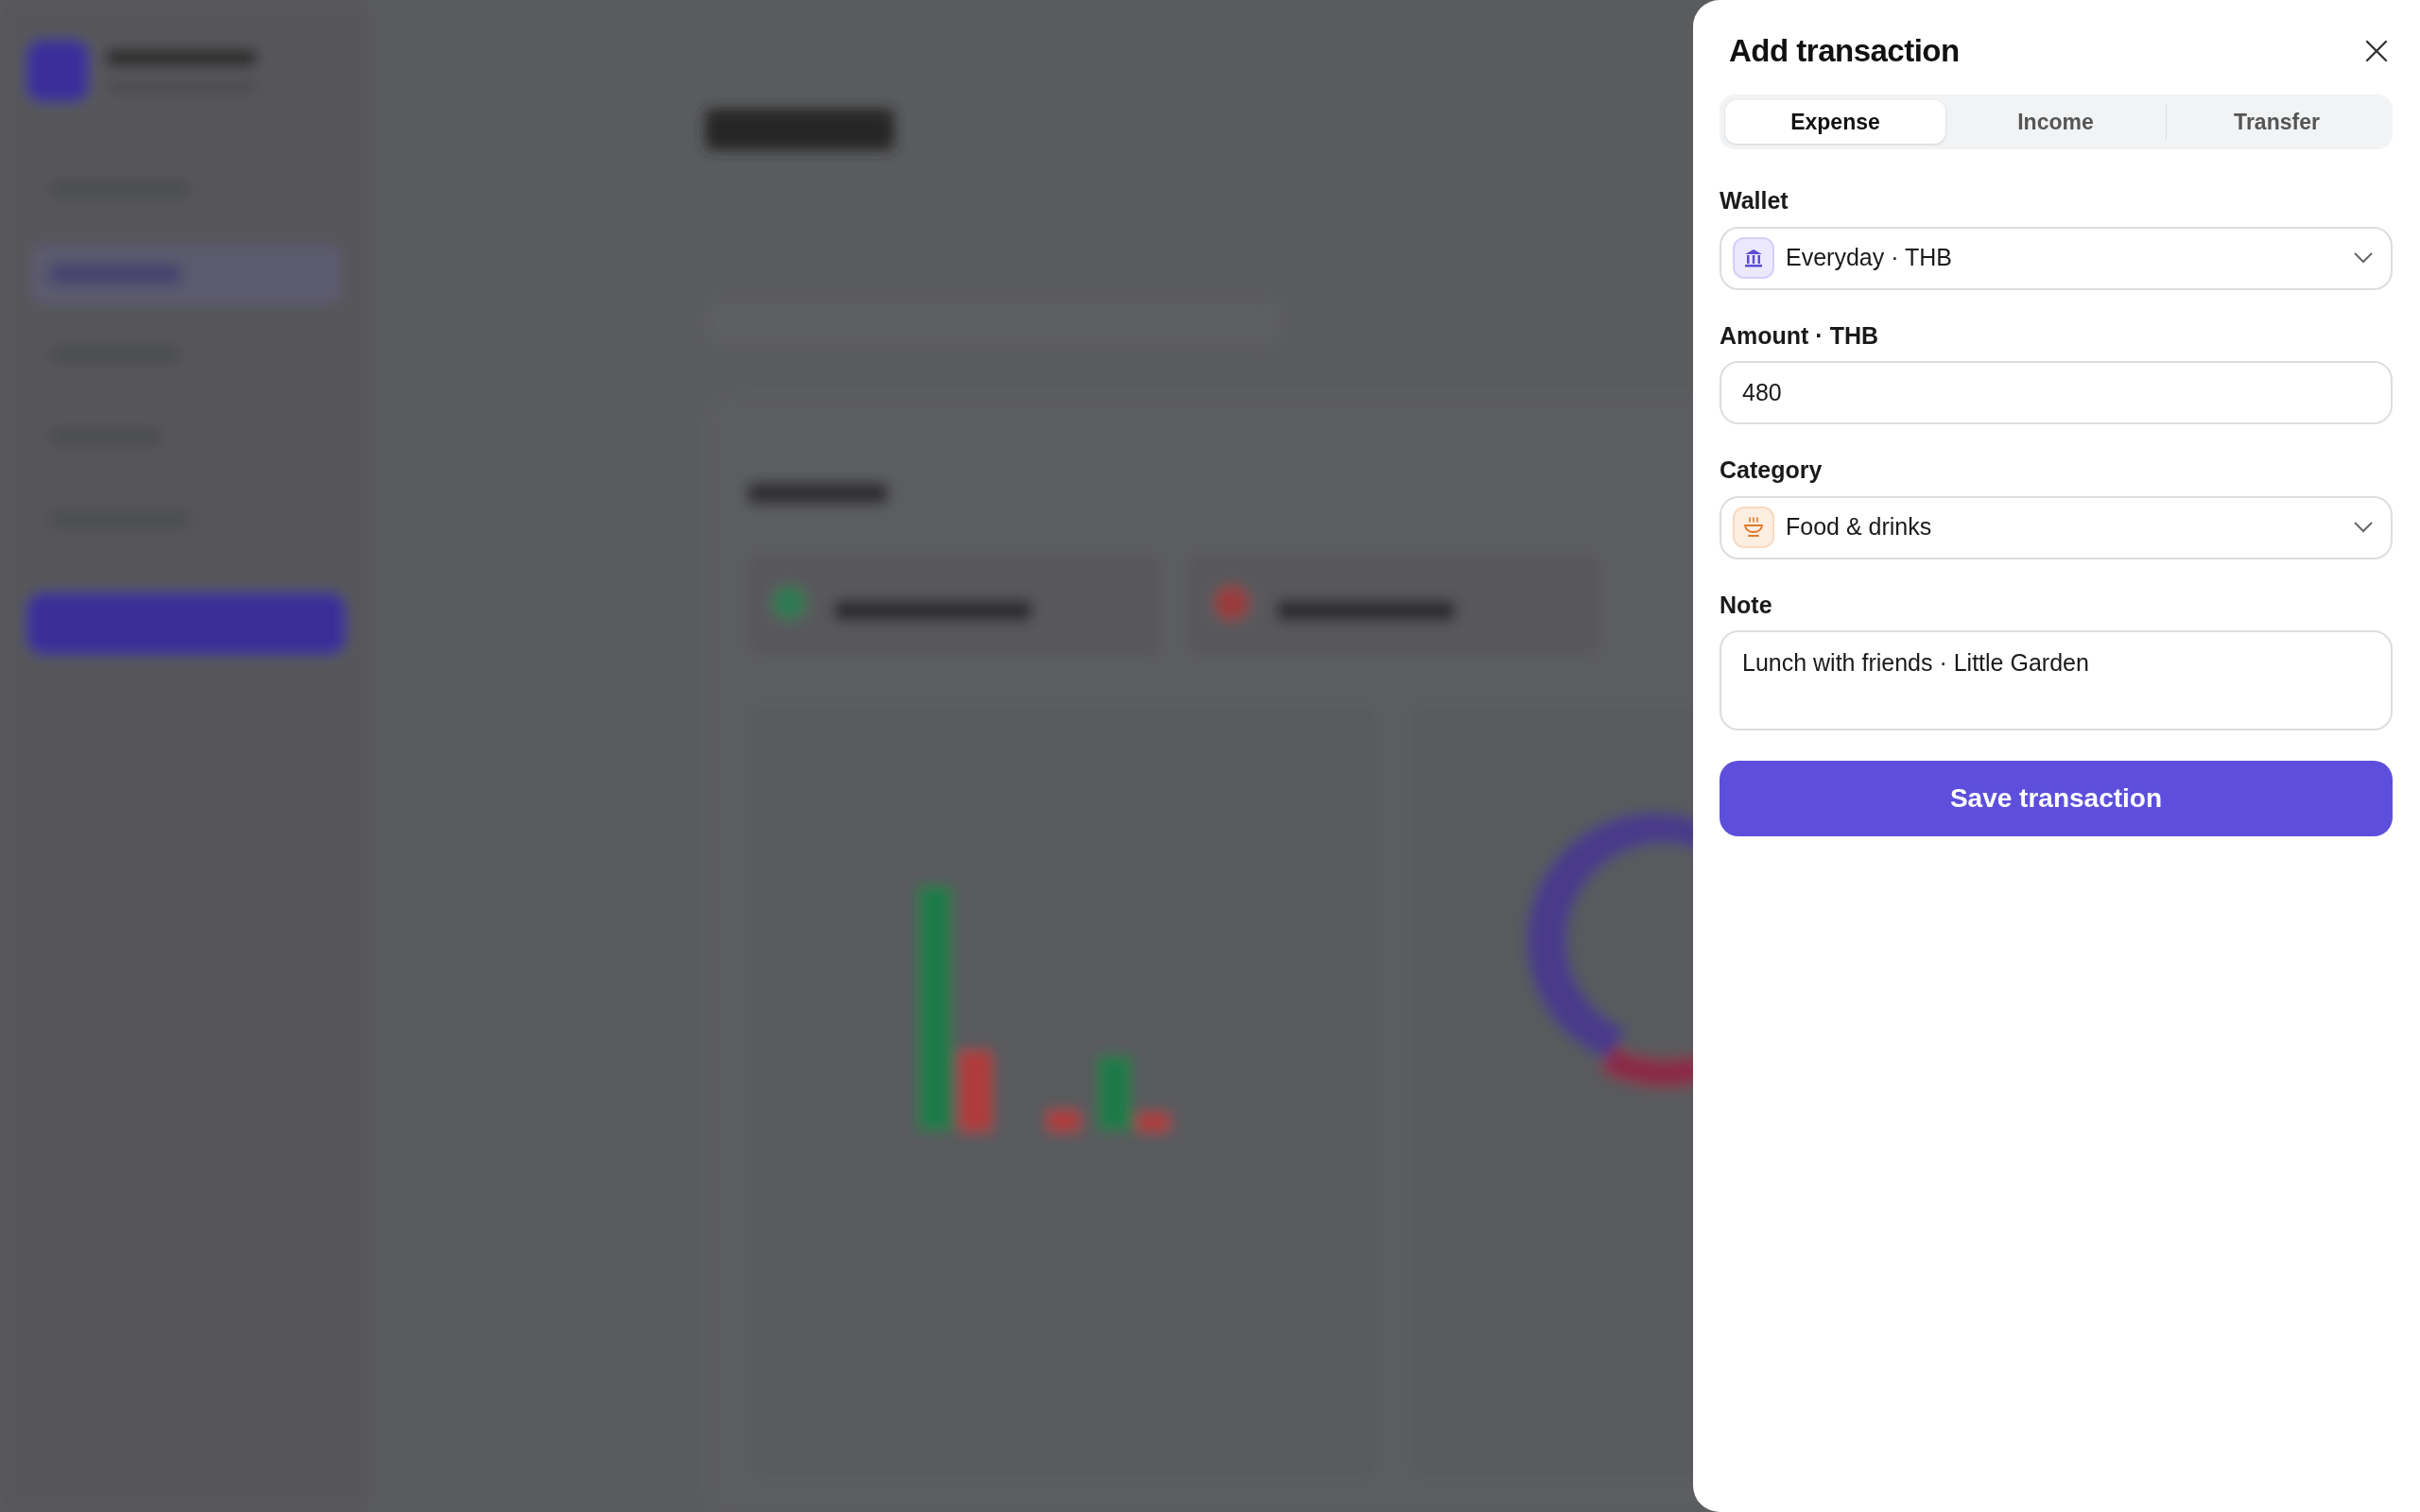 Image resolution: width=2420 pixels, height=1512 pixels. Describe the element at coordinates (2056, 527) in the screenshot. I see `select-field: Food & drinks` at that location.